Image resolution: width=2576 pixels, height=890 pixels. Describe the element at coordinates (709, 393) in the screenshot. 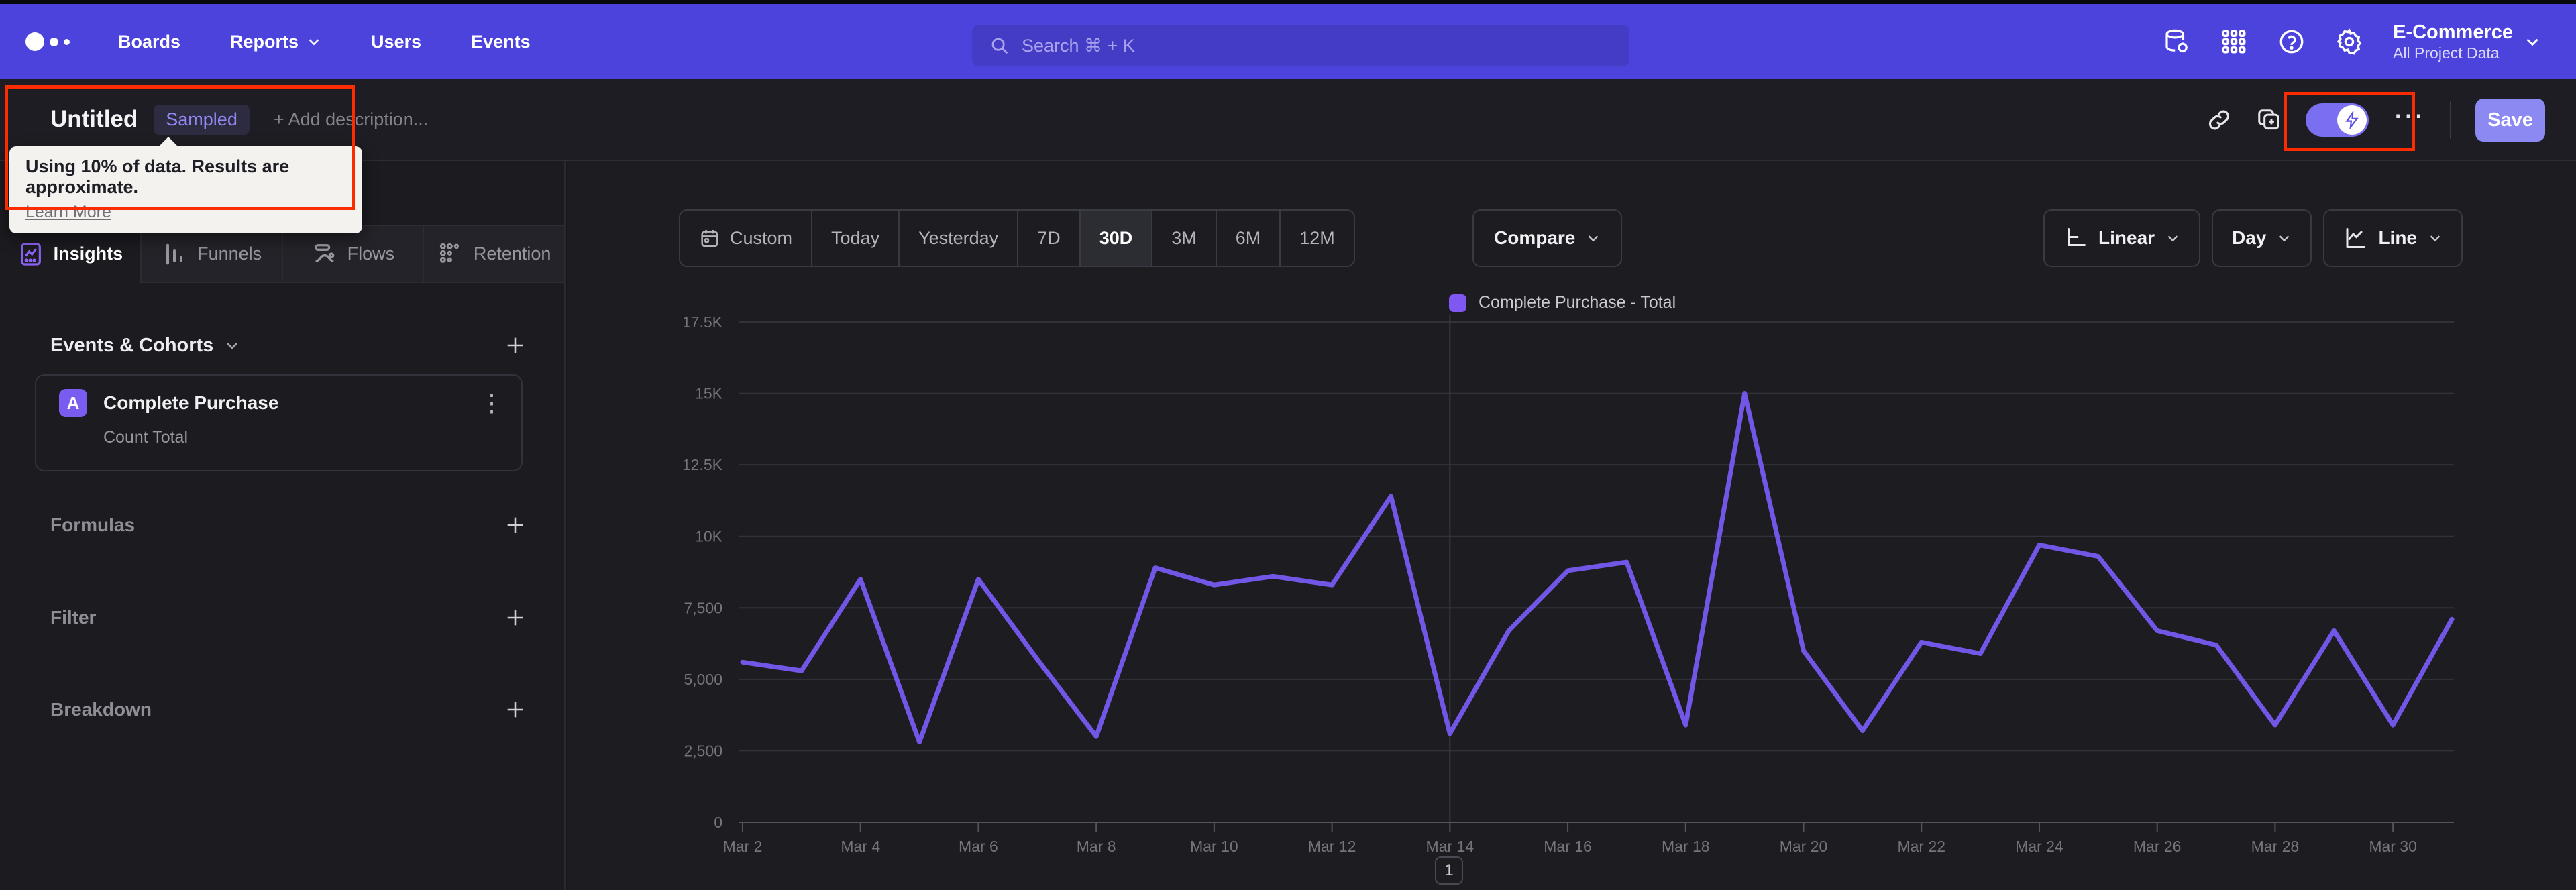

I see `svg-text: 15K` at that location.